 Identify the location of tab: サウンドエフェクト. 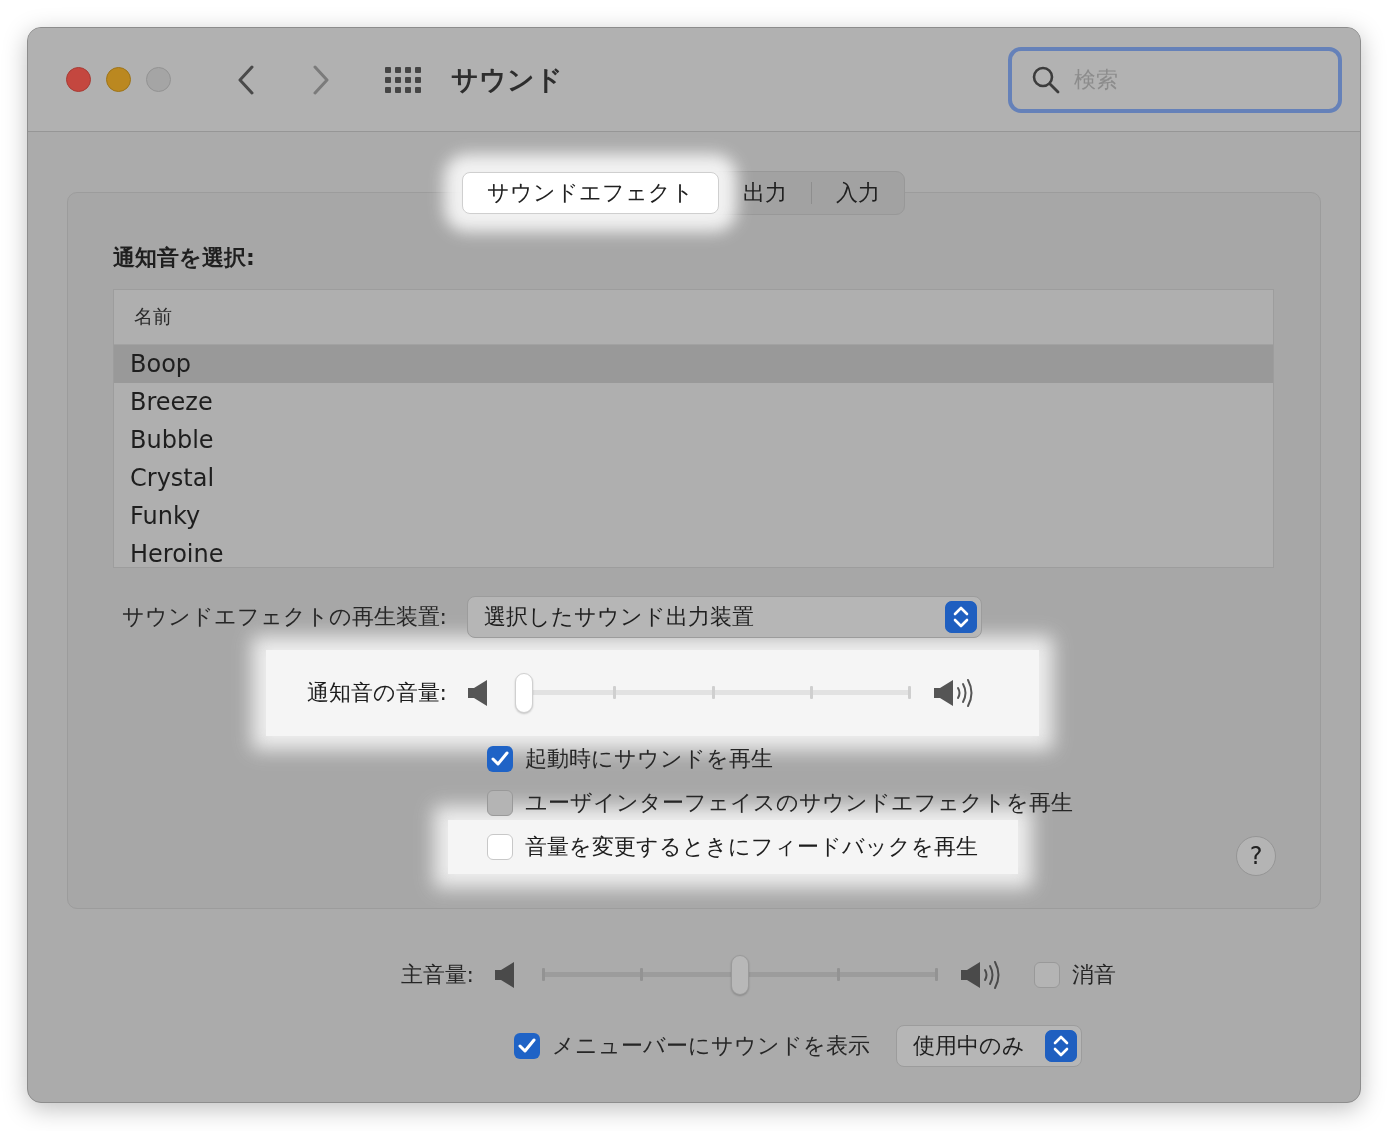
(590, 193).